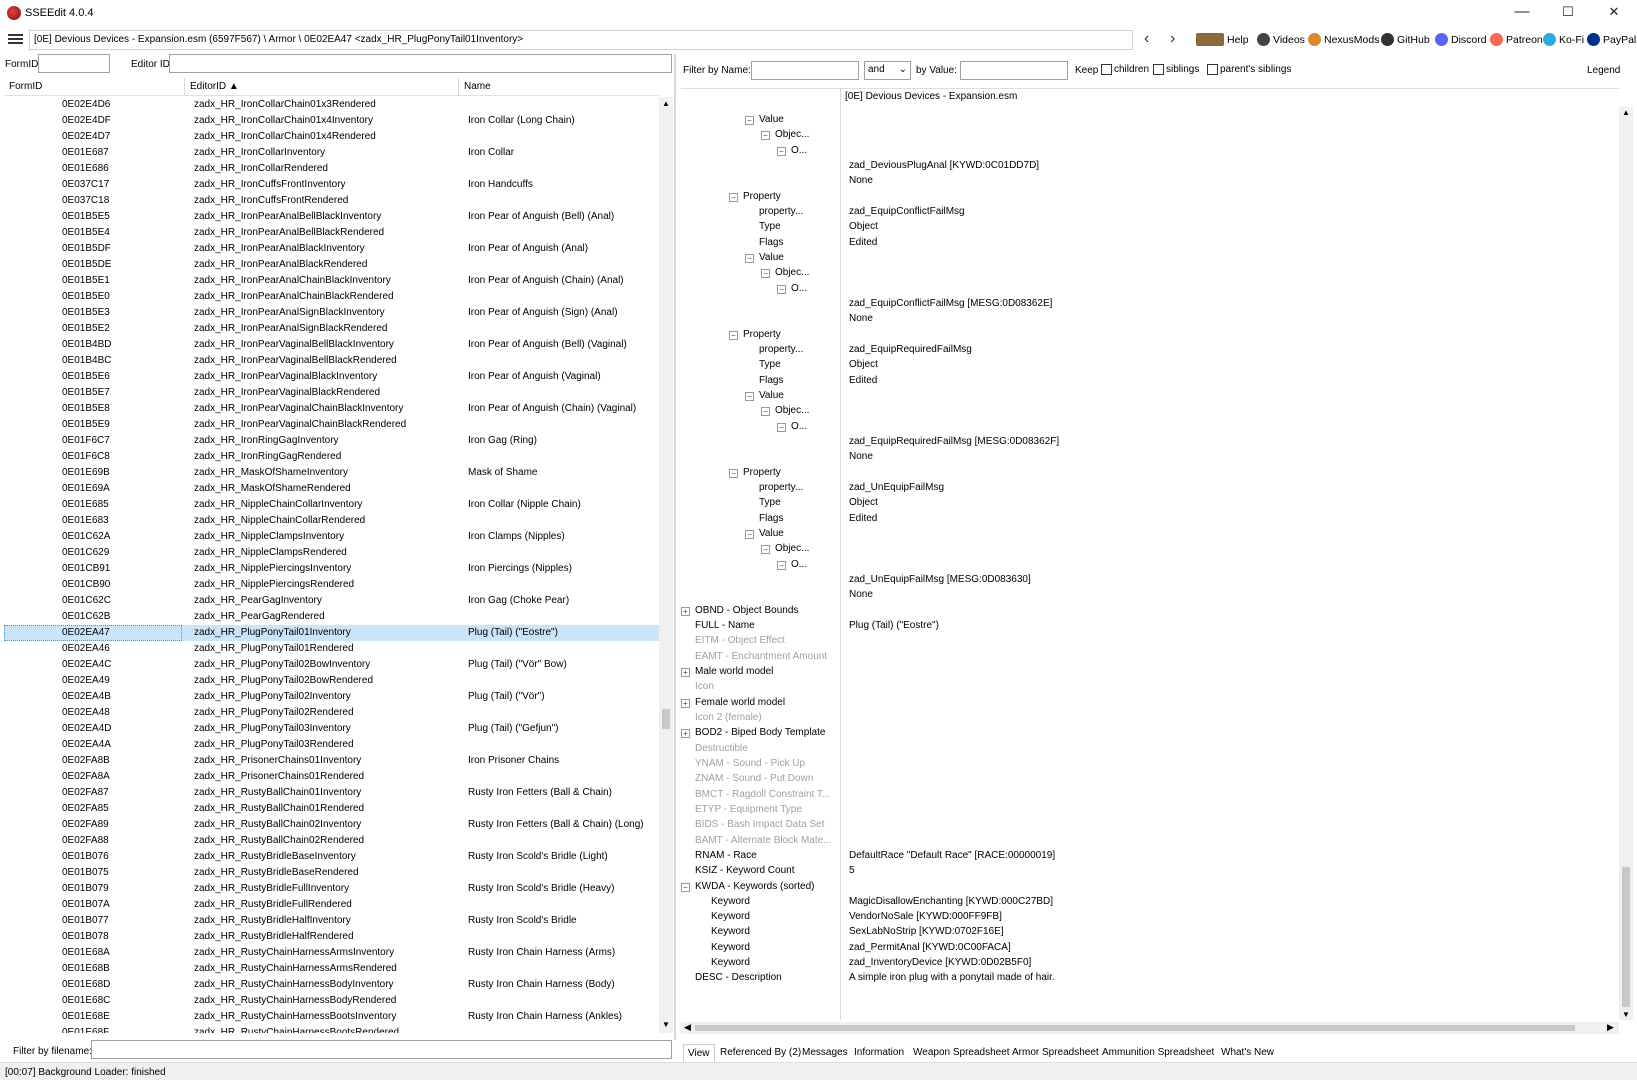 The image size is (1637, 1080). I want to click on tab-referenced-by-2: Referenced By (2), so click(760, 1053).